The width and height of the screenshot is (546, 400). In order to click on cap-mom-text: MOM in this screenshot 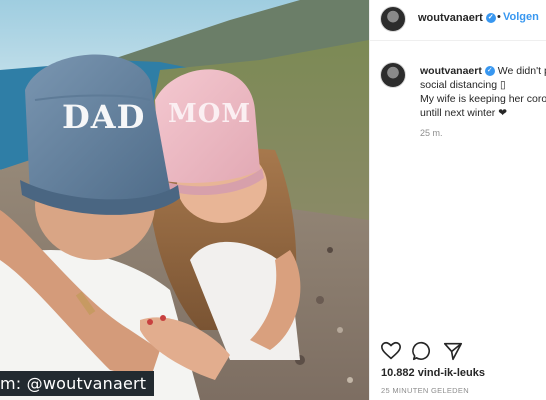, I will do `click(209, 114)`.